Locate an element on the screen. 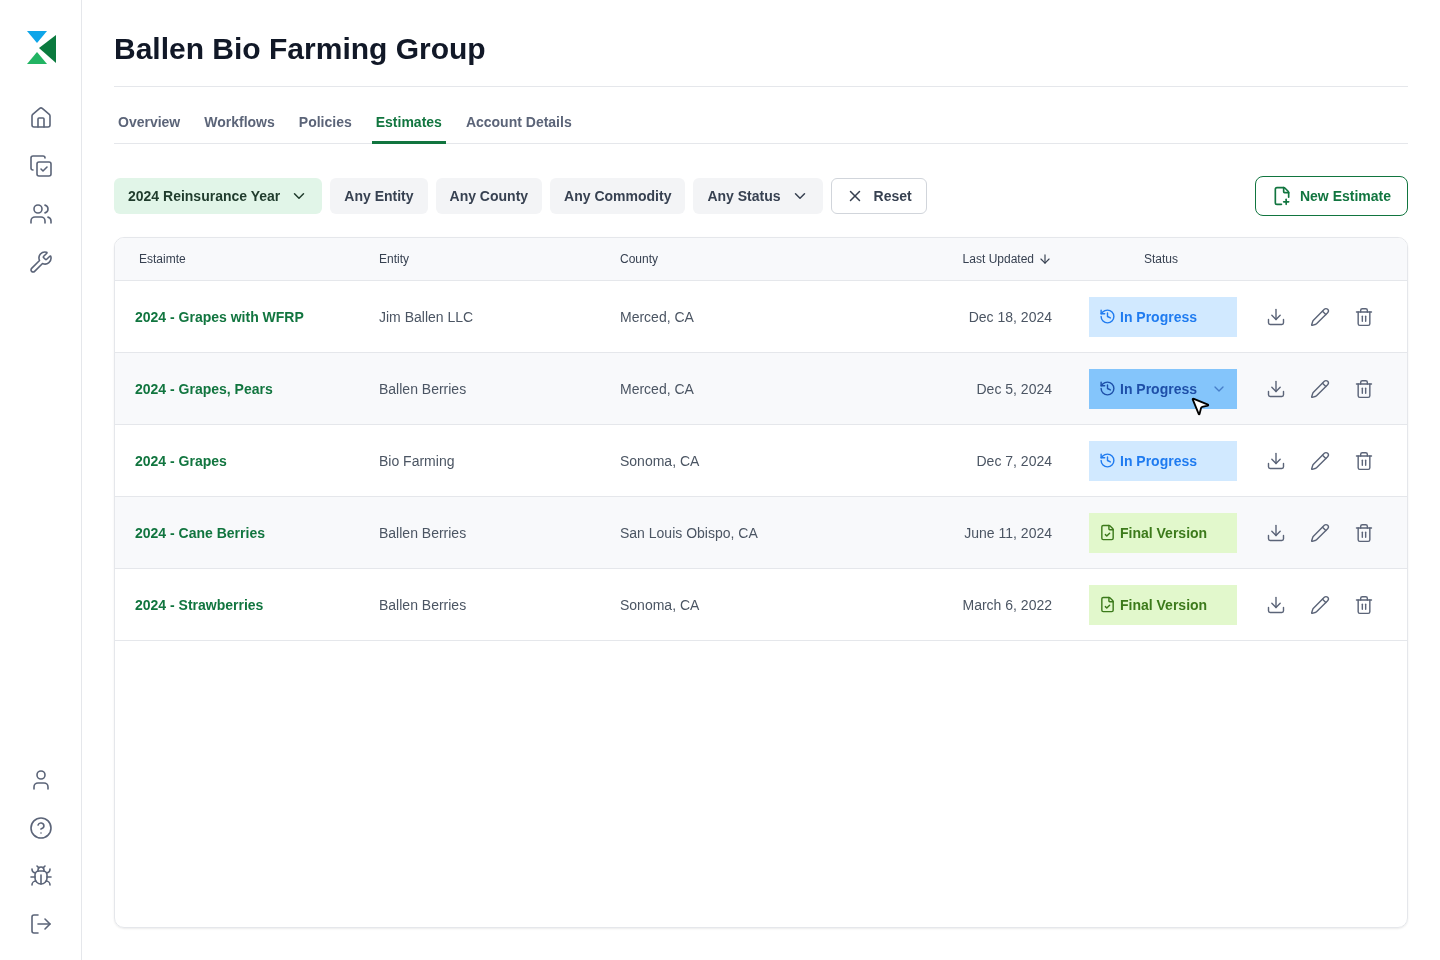 The height and width of the screenshot is (960, 1440). estimate-link: 2024 - Grapes with WFRP is located at coordinates (237, 316).